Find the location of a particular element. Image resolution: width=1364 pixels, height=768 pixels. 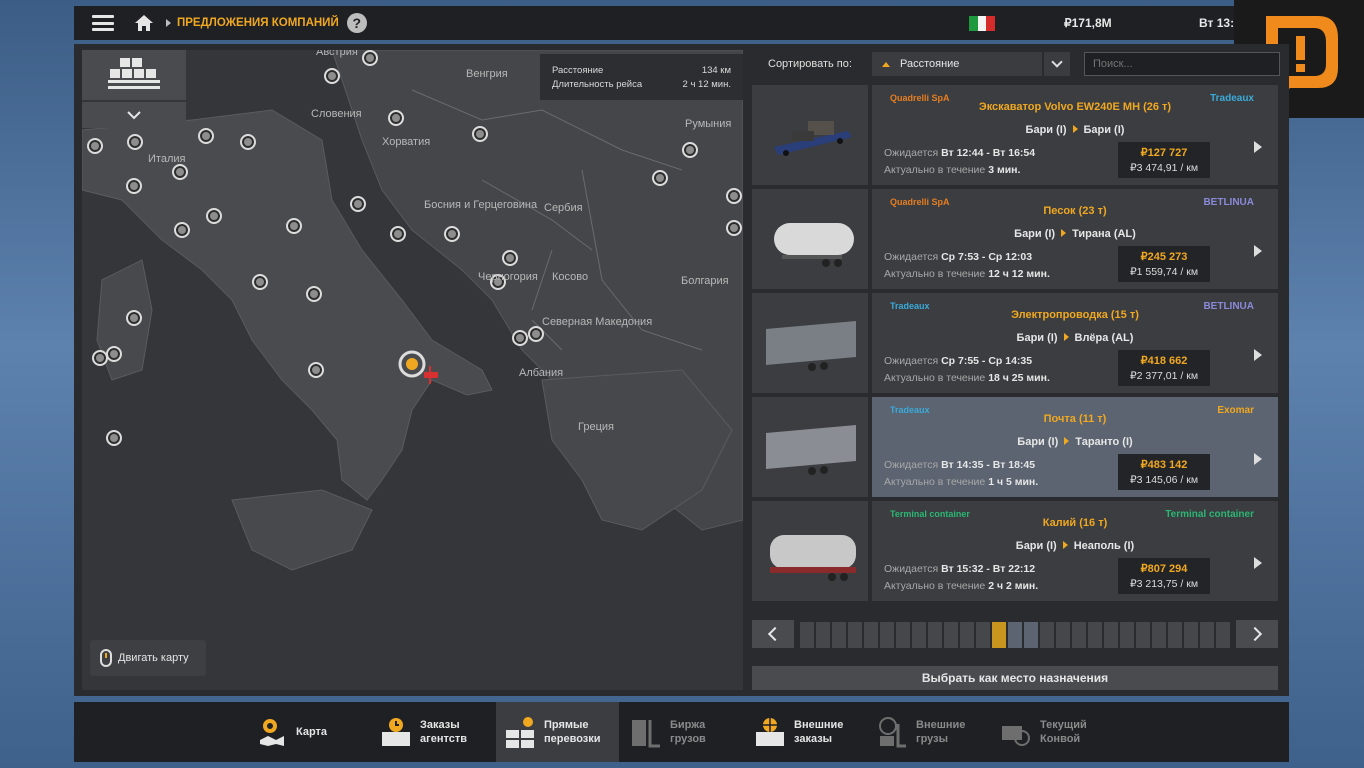

tab-external-contracts: Внешние заказы is located at coordinates (798, 732).